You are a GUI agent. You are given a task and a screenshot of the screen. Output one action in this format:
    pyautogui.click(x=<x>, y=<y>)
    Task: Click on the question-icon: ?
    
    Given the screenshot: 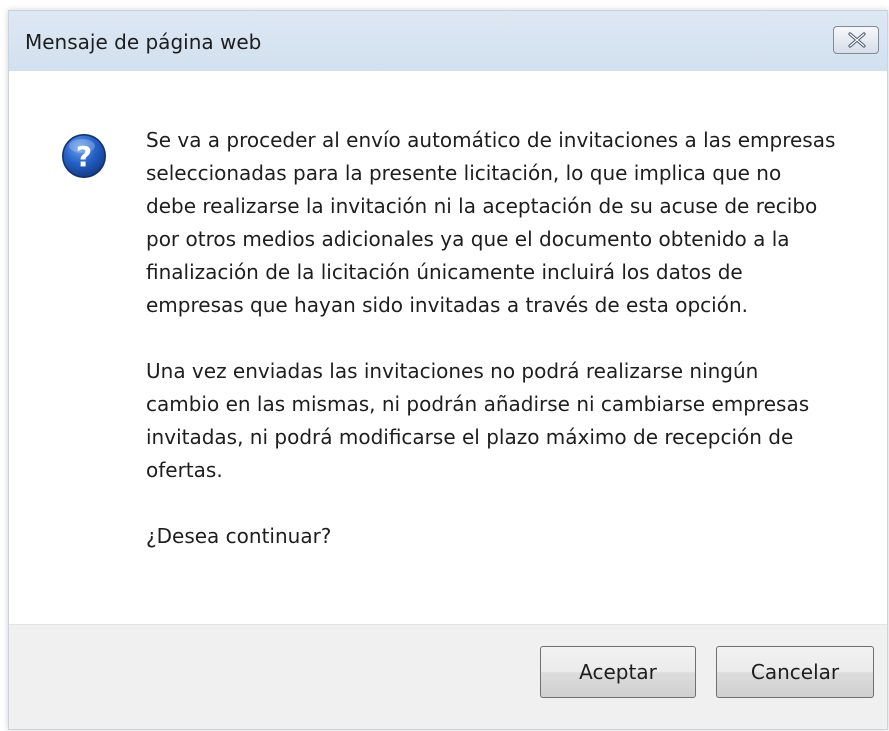 What is the action you would take?
    pyautogui.click(x=84, y=156)
    